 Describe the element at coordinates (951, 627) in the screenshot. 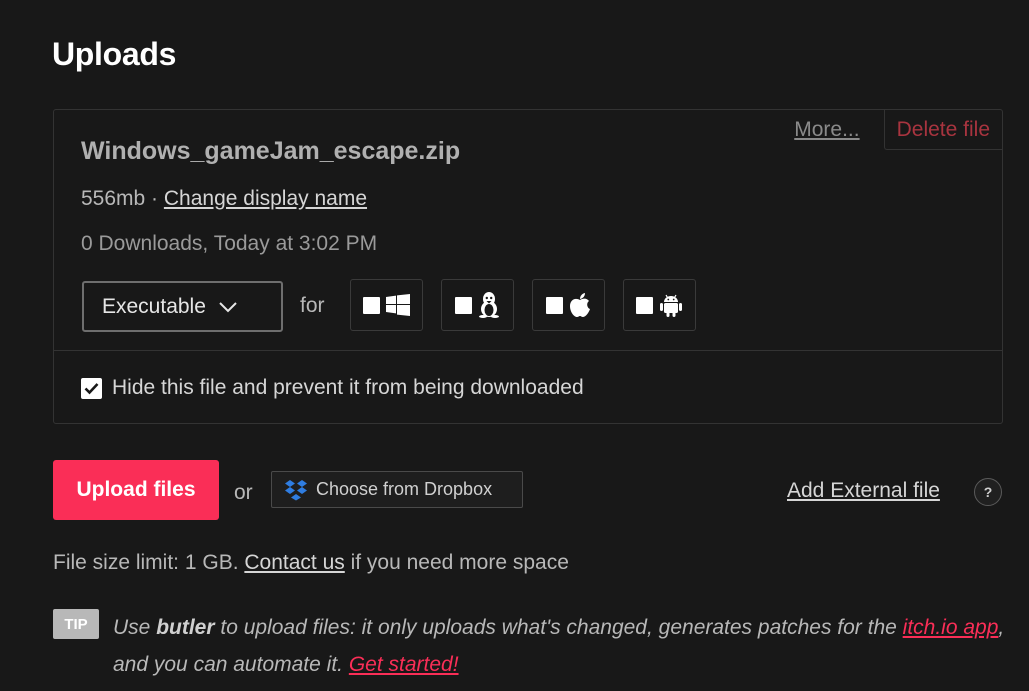

I see `itch-app-link: itch.io app` at that location.